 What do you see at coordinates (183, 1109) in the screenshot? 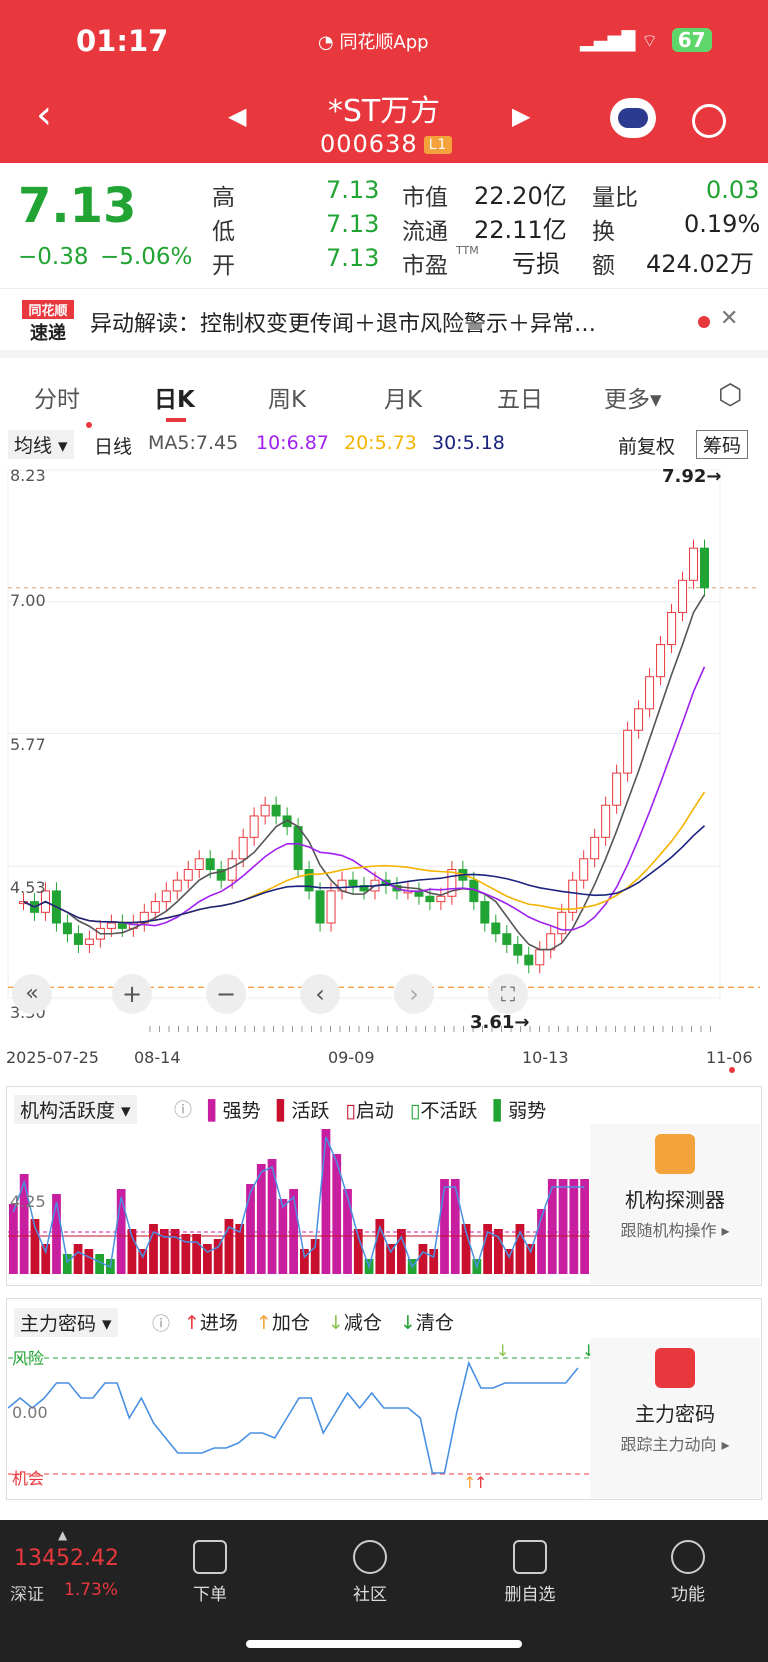
I see `help-icon: ⓘ` at bounding box center [183, 1109].